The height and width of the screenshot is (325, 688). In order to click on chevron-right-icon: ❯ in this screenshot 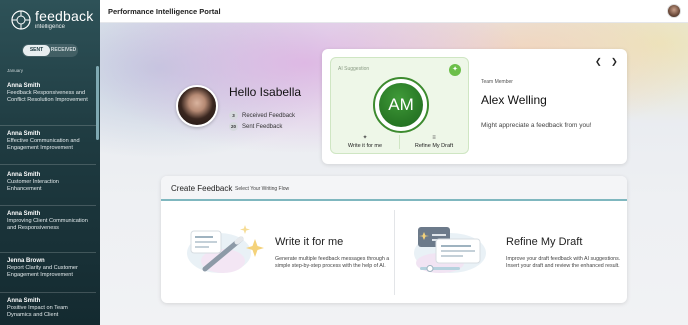, I will do `click(614, 61)`.